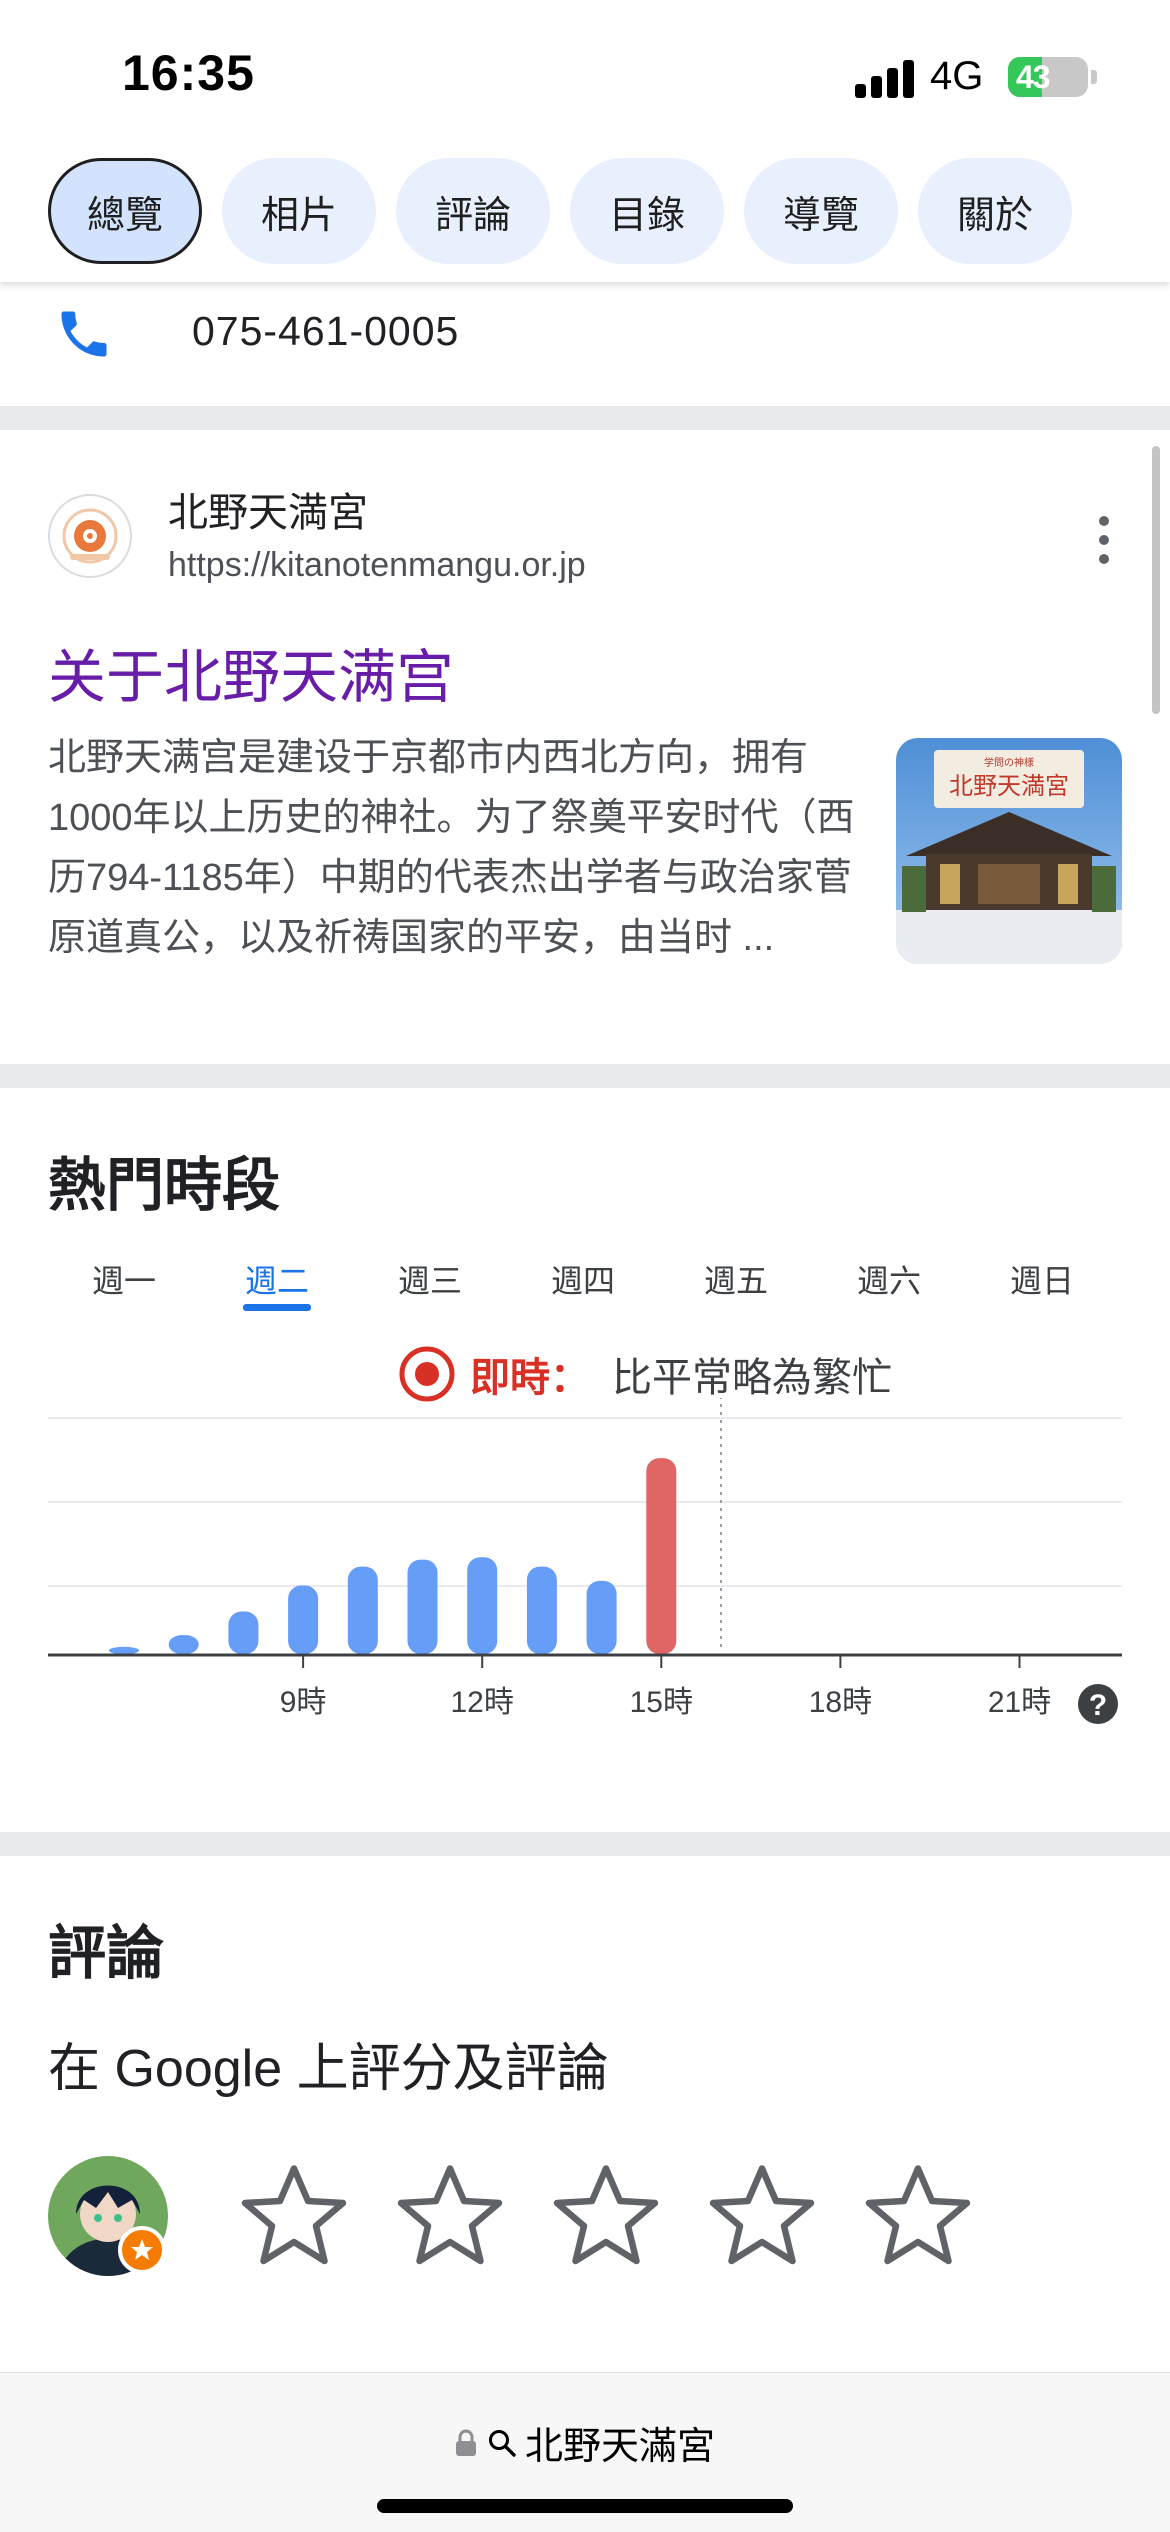 This screenshot has height=2532, width=1170. Describe the element at coordinates (821, 211) in the screenshot. I see `tab-directions: 導覽` at that location.